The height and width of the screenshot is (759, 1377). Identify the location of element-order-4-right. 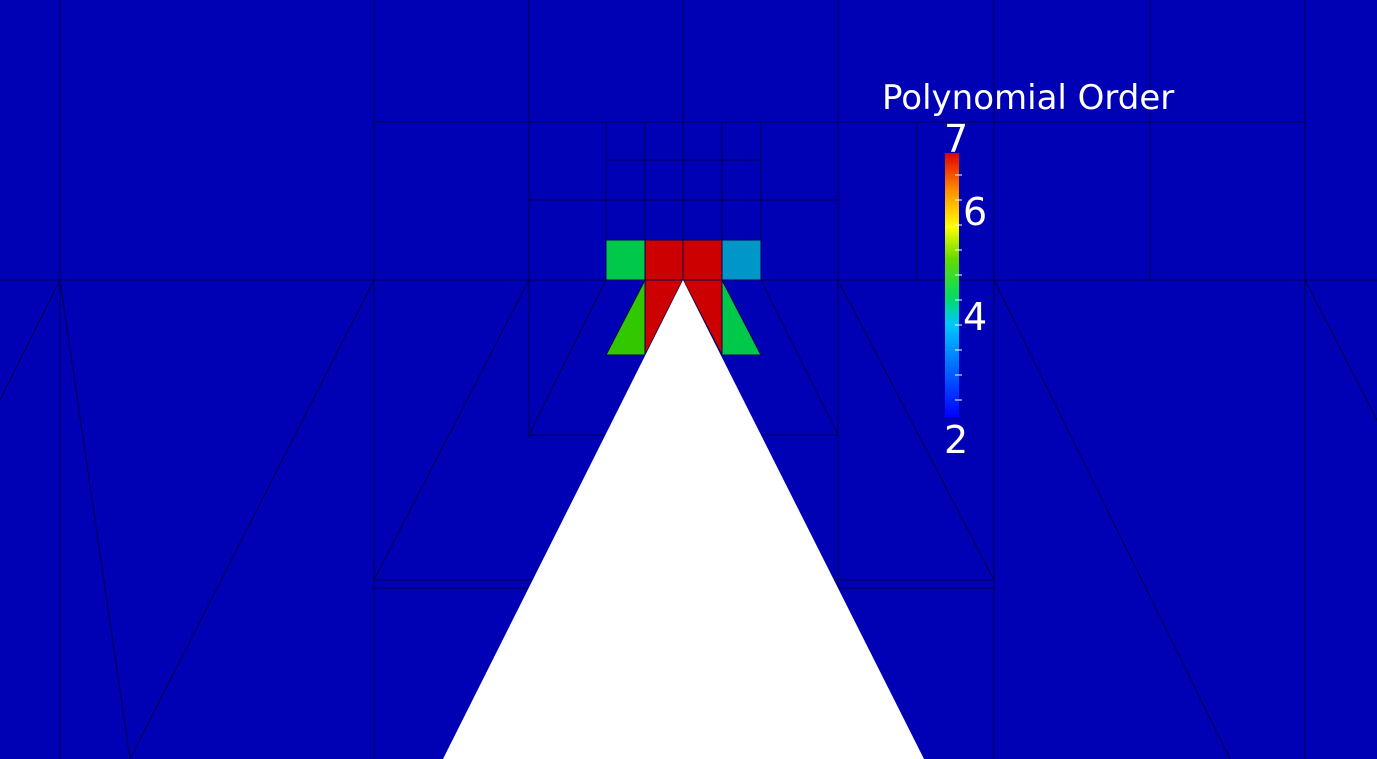
(741, 260).